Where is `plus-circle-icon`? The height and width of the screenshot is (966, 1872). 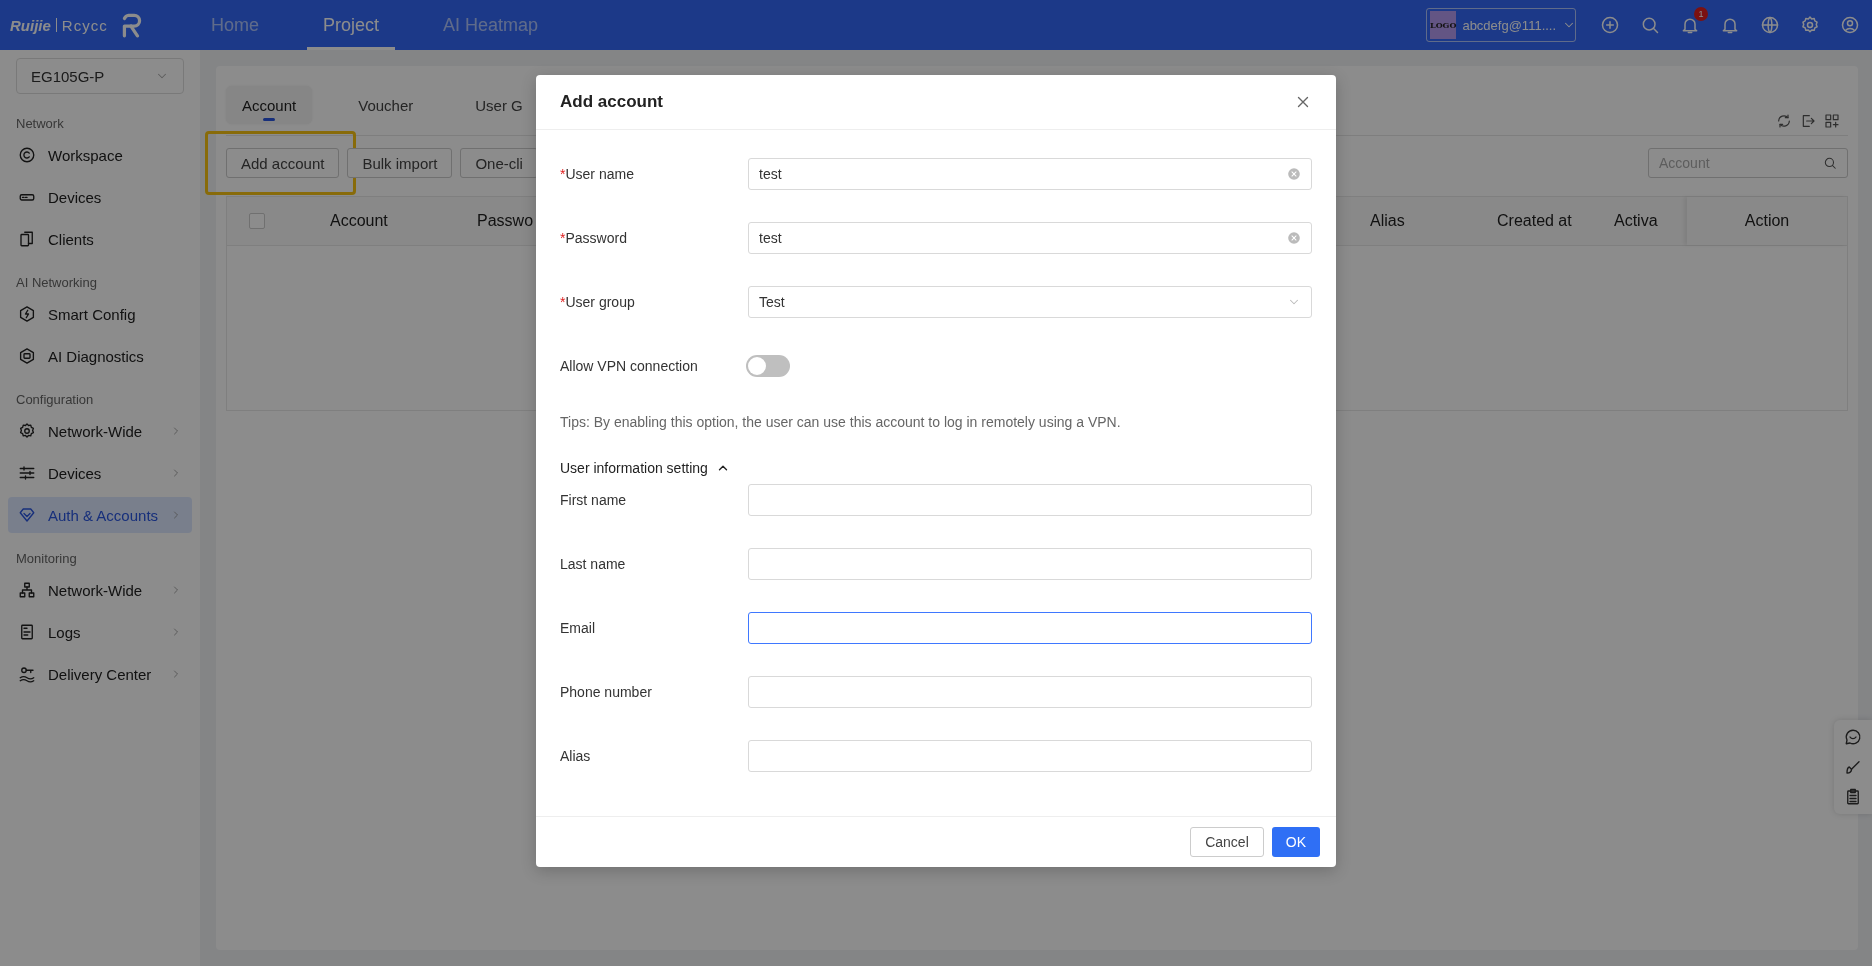
plus-circle-icon is located at coordinates (1610, 25).